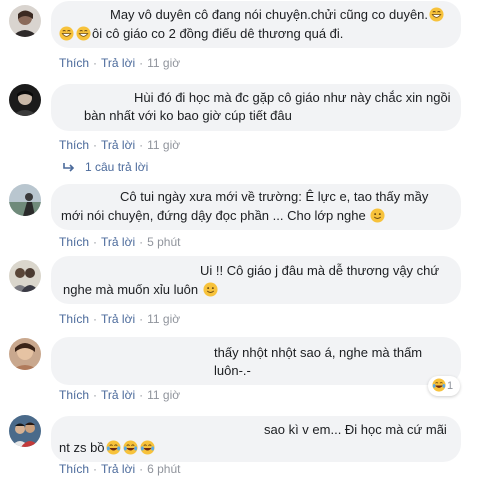 The width and height of the screenshot is (496, 479). I want to click on comment-text: nghe mà muốn xỉu luôn, so click(131, 289).